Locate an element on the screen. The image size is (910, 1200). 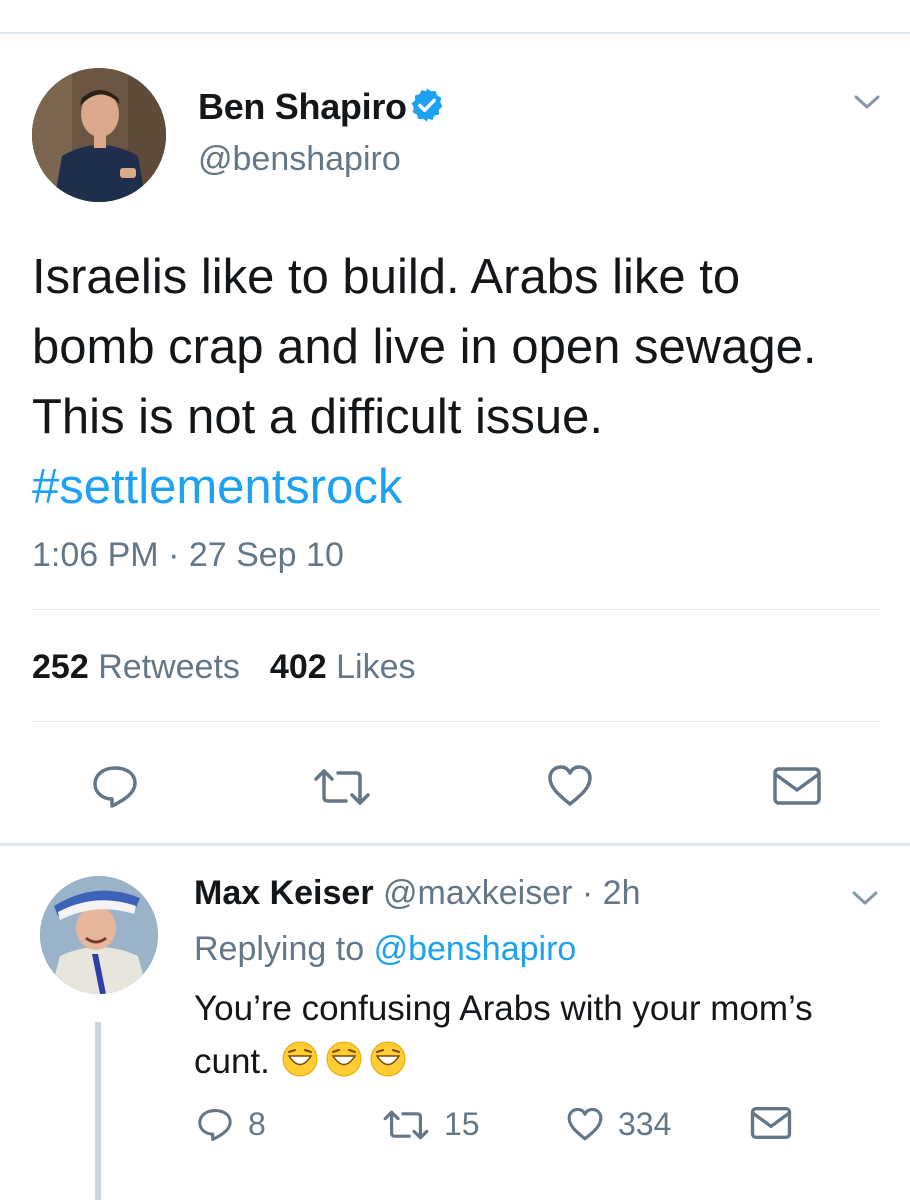
retweet-count: 15 is located at coordinates (462, 1124).